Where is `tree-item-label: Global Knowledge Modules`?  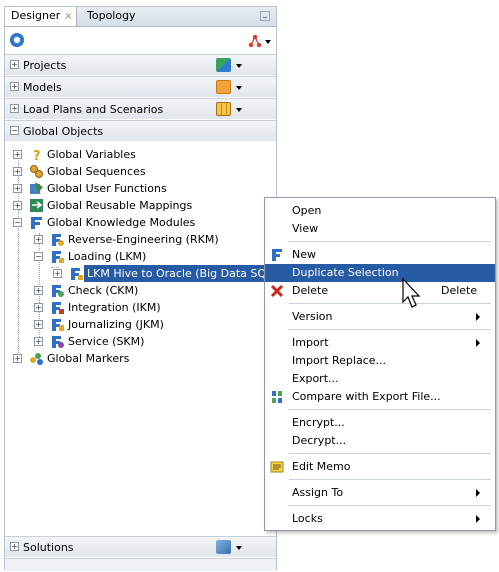 tree-item-label: Global Knowledge Modules is located at coordinates (121, 222).